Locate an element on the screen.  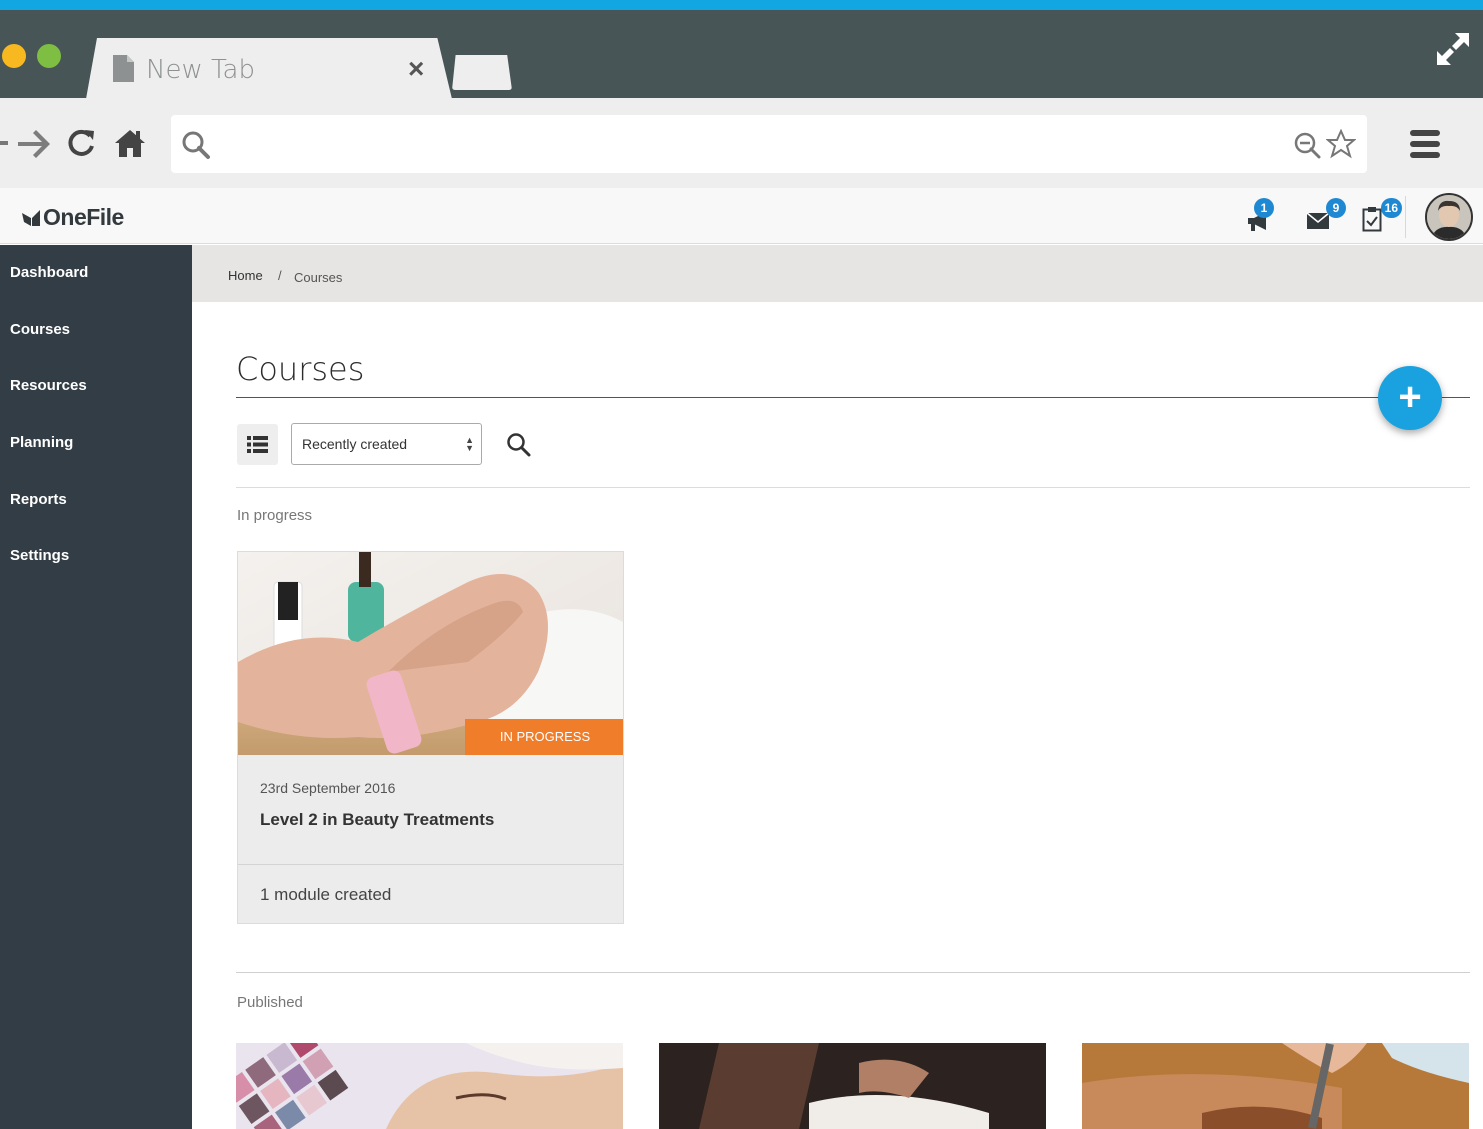
tab-title: New Tab is located at coordinates (200, 70).